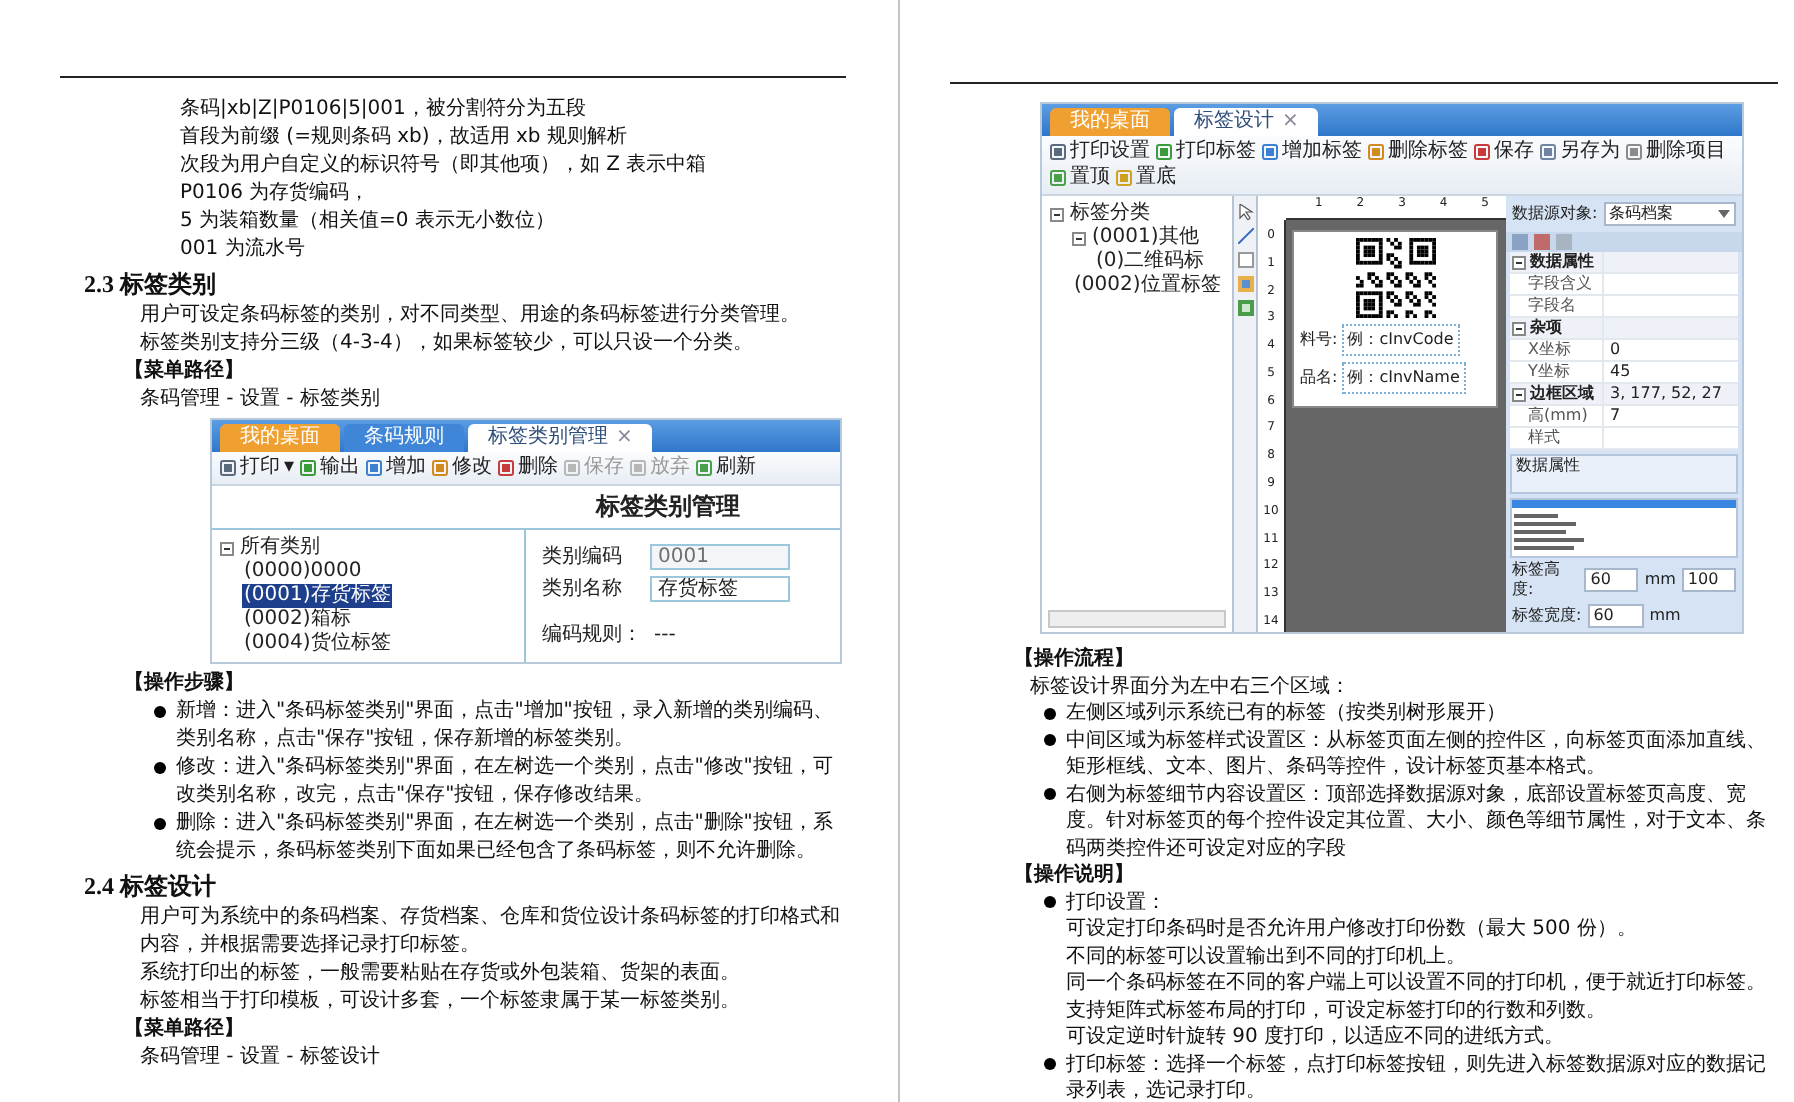 The width and height of the screenshot is (1794, 1102). Describe the element at coordinates (1319, 340) in the screenshot. I see `field-label: 料号:` at that location.